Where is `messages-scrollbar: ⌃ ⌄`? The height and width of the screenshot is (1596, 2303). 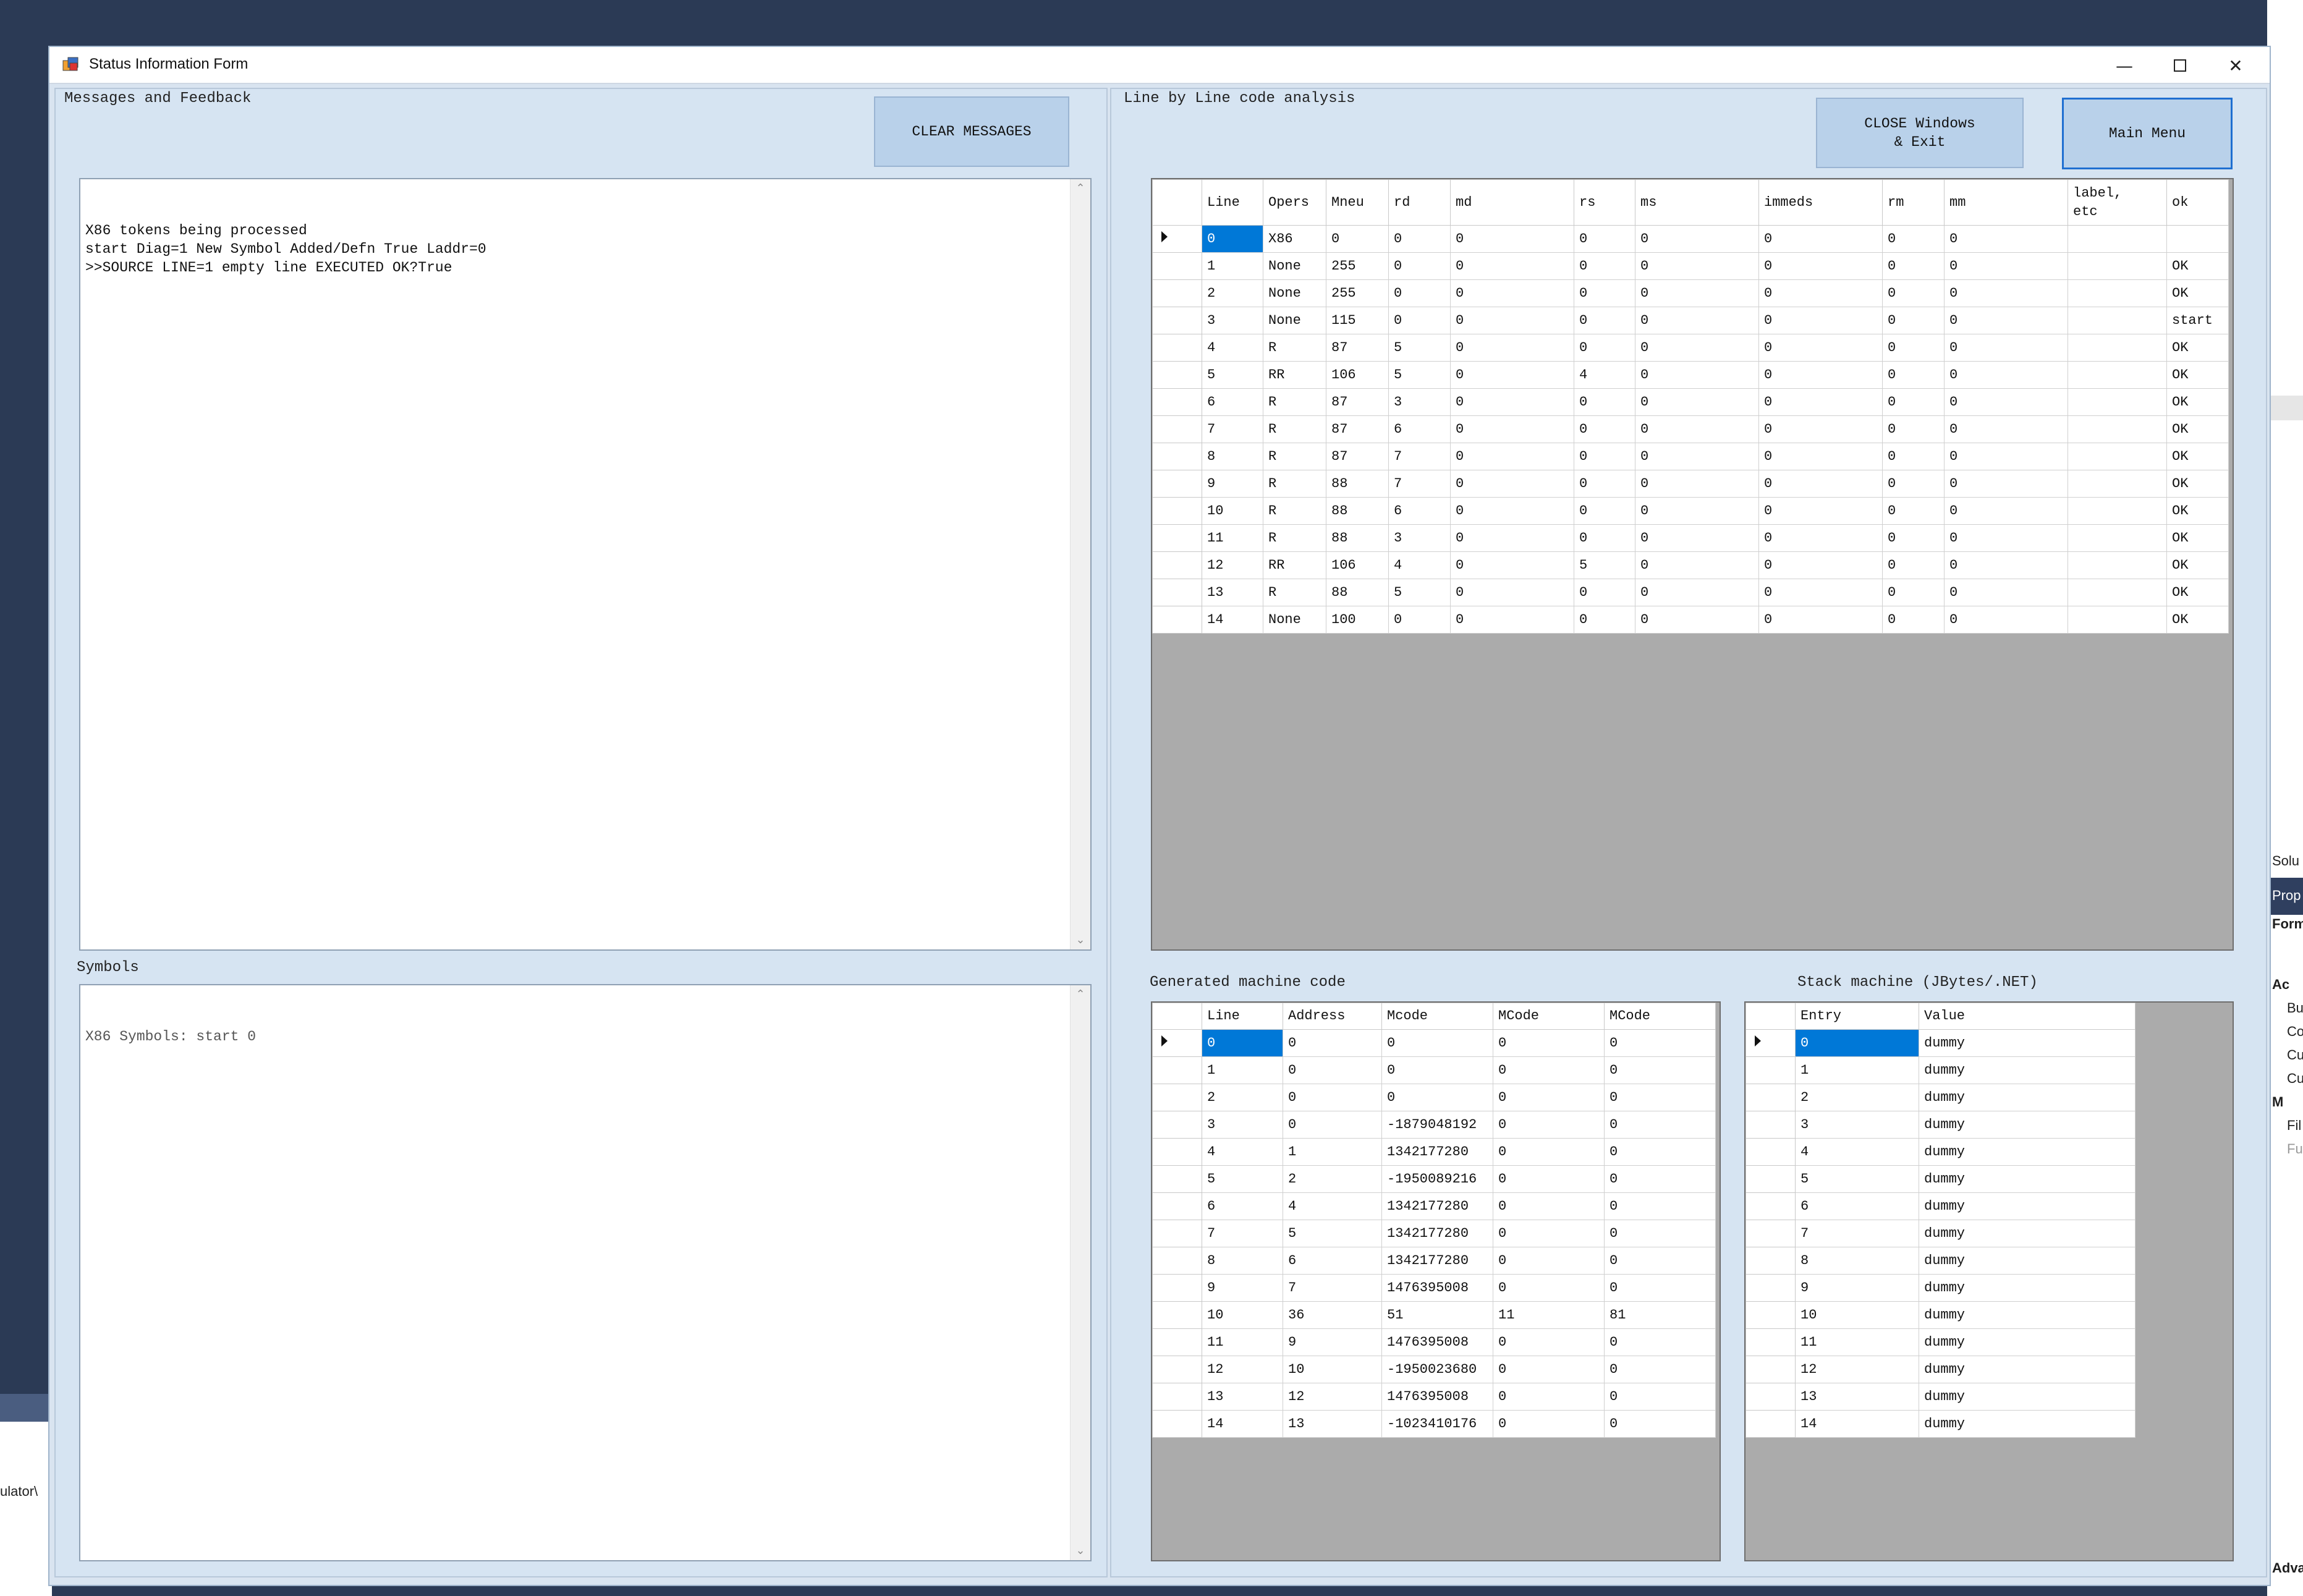
messages-scrollbar: ⌃ ⌄ is located at coordinates (1080, 564).